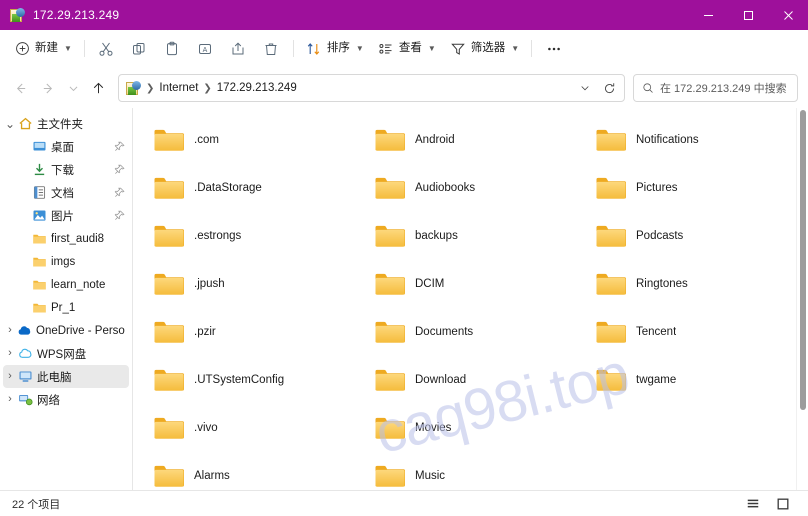  What do you see at coordinates (553, 49) in the screenshot?
I see `more-options-button` at bounding box center [553, 49].